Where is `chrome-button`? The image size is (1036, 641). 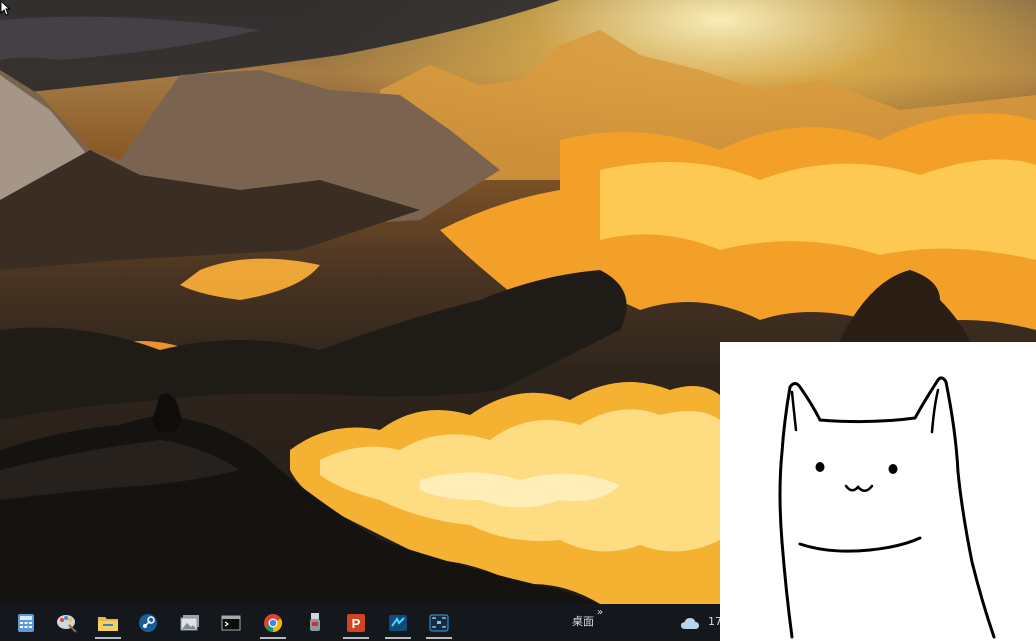 chrome-button is located at coordinates (273, 622).